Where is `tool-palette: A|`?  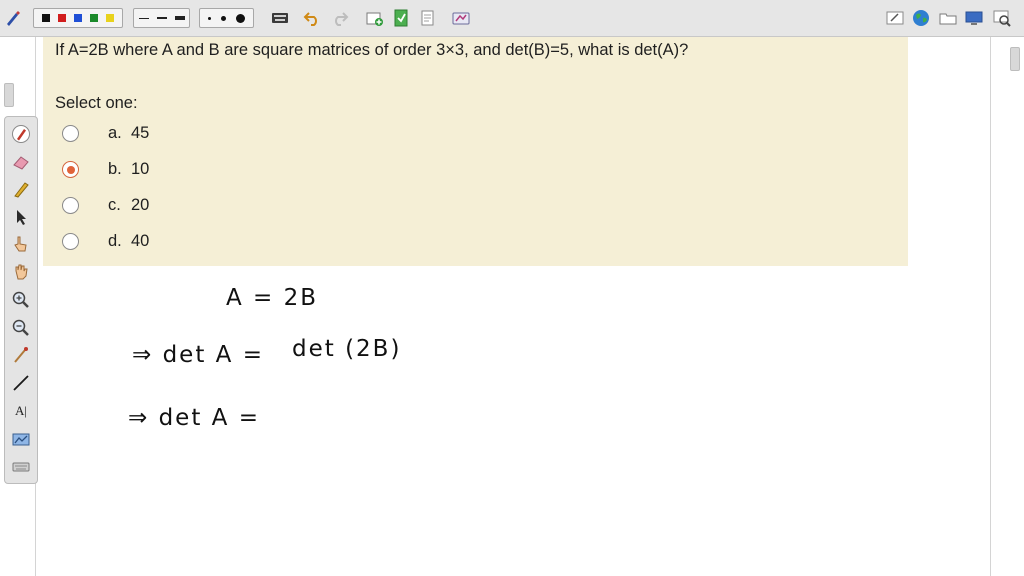 tool-palette: A| is located at coordinates (21, 300).